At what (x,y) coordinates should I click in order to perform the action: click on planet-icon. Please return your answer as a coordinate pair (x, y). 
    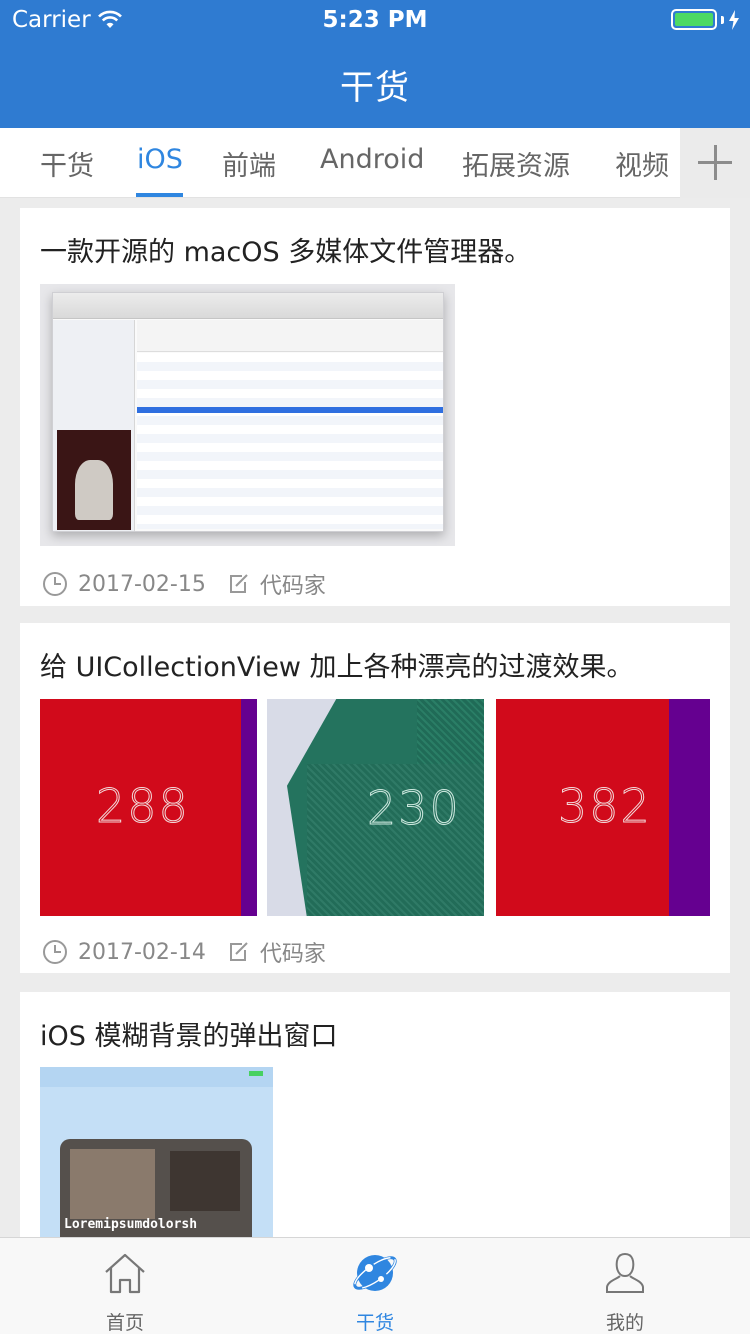
    Looking at the image, I should click on (375, 1273).